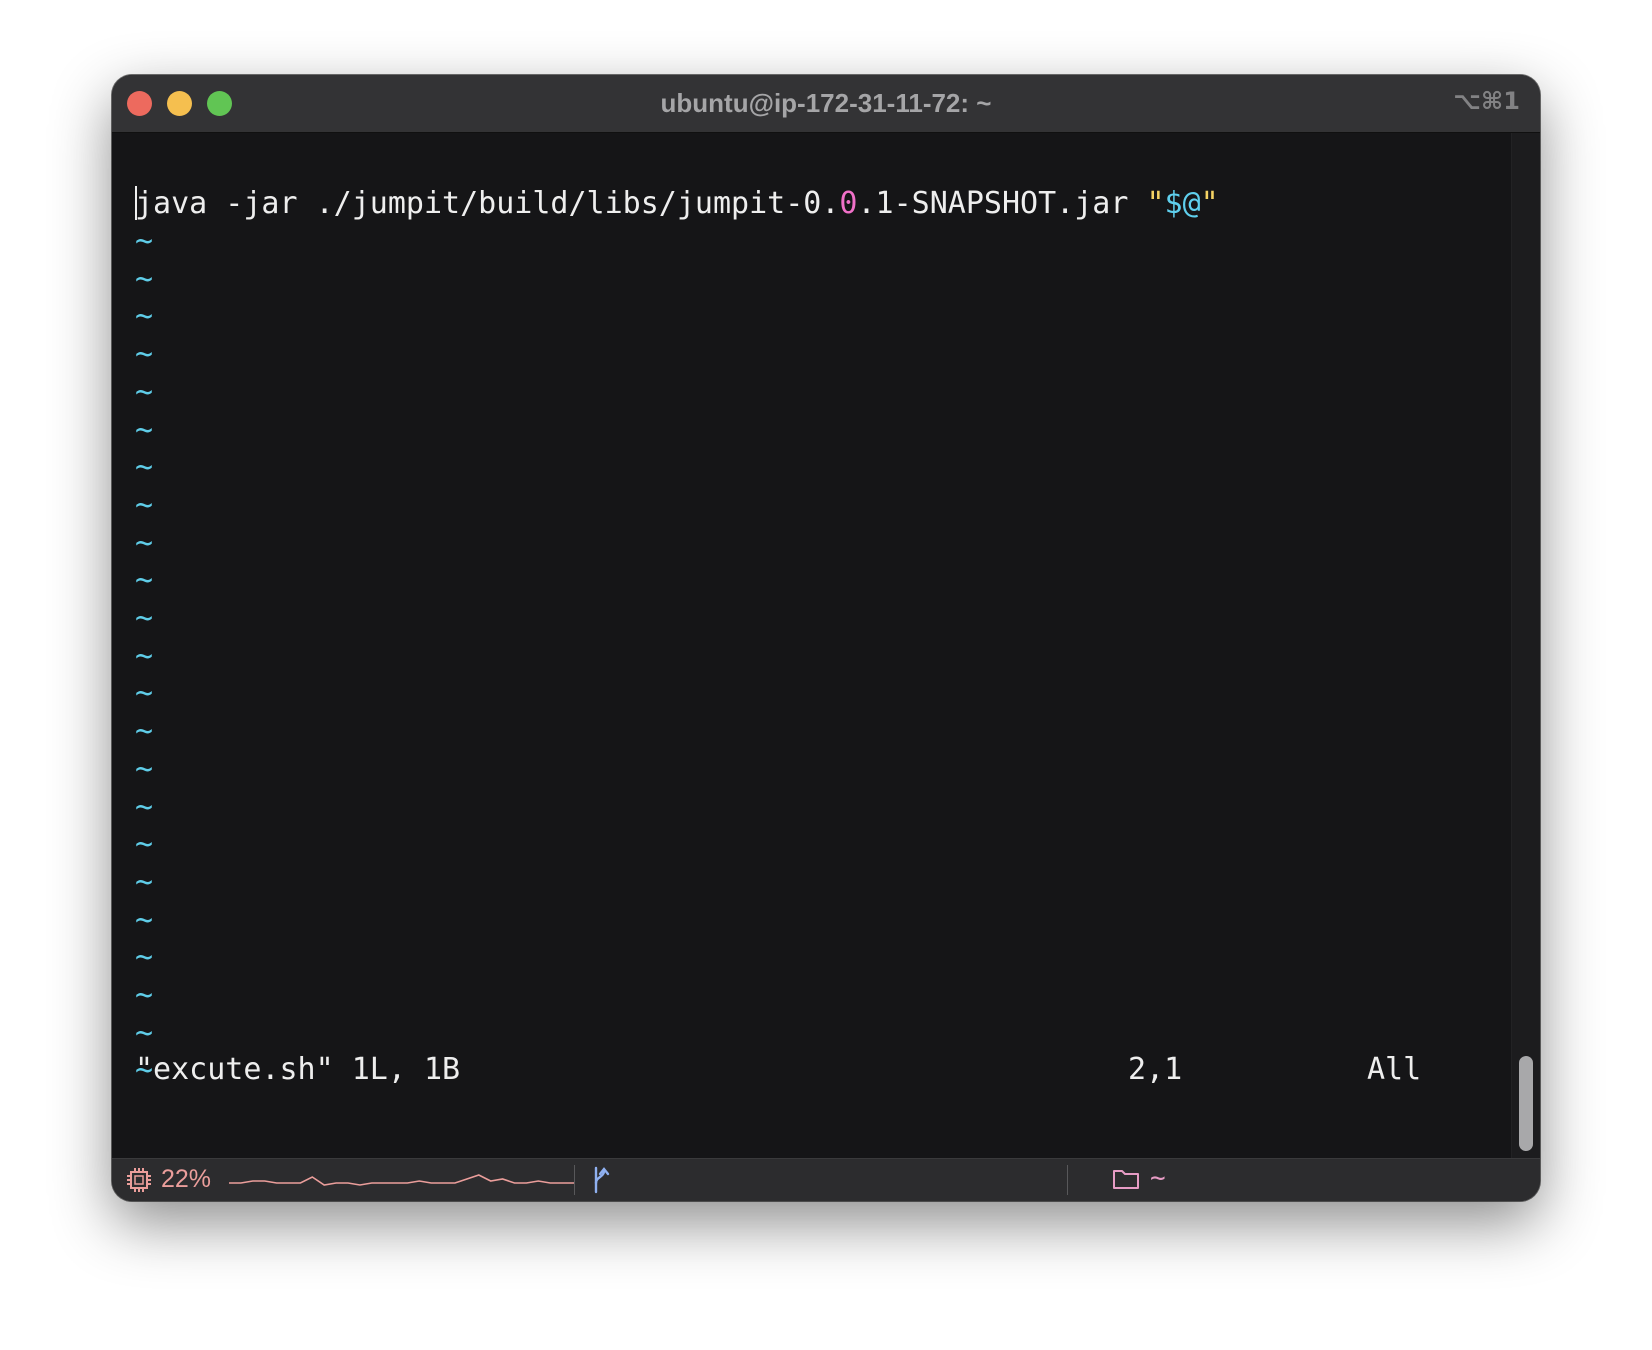  What do you see at coordinates (1126, 1179) in the screenshot?
I see `folder-icon` at bounding box center [1126, 1179].